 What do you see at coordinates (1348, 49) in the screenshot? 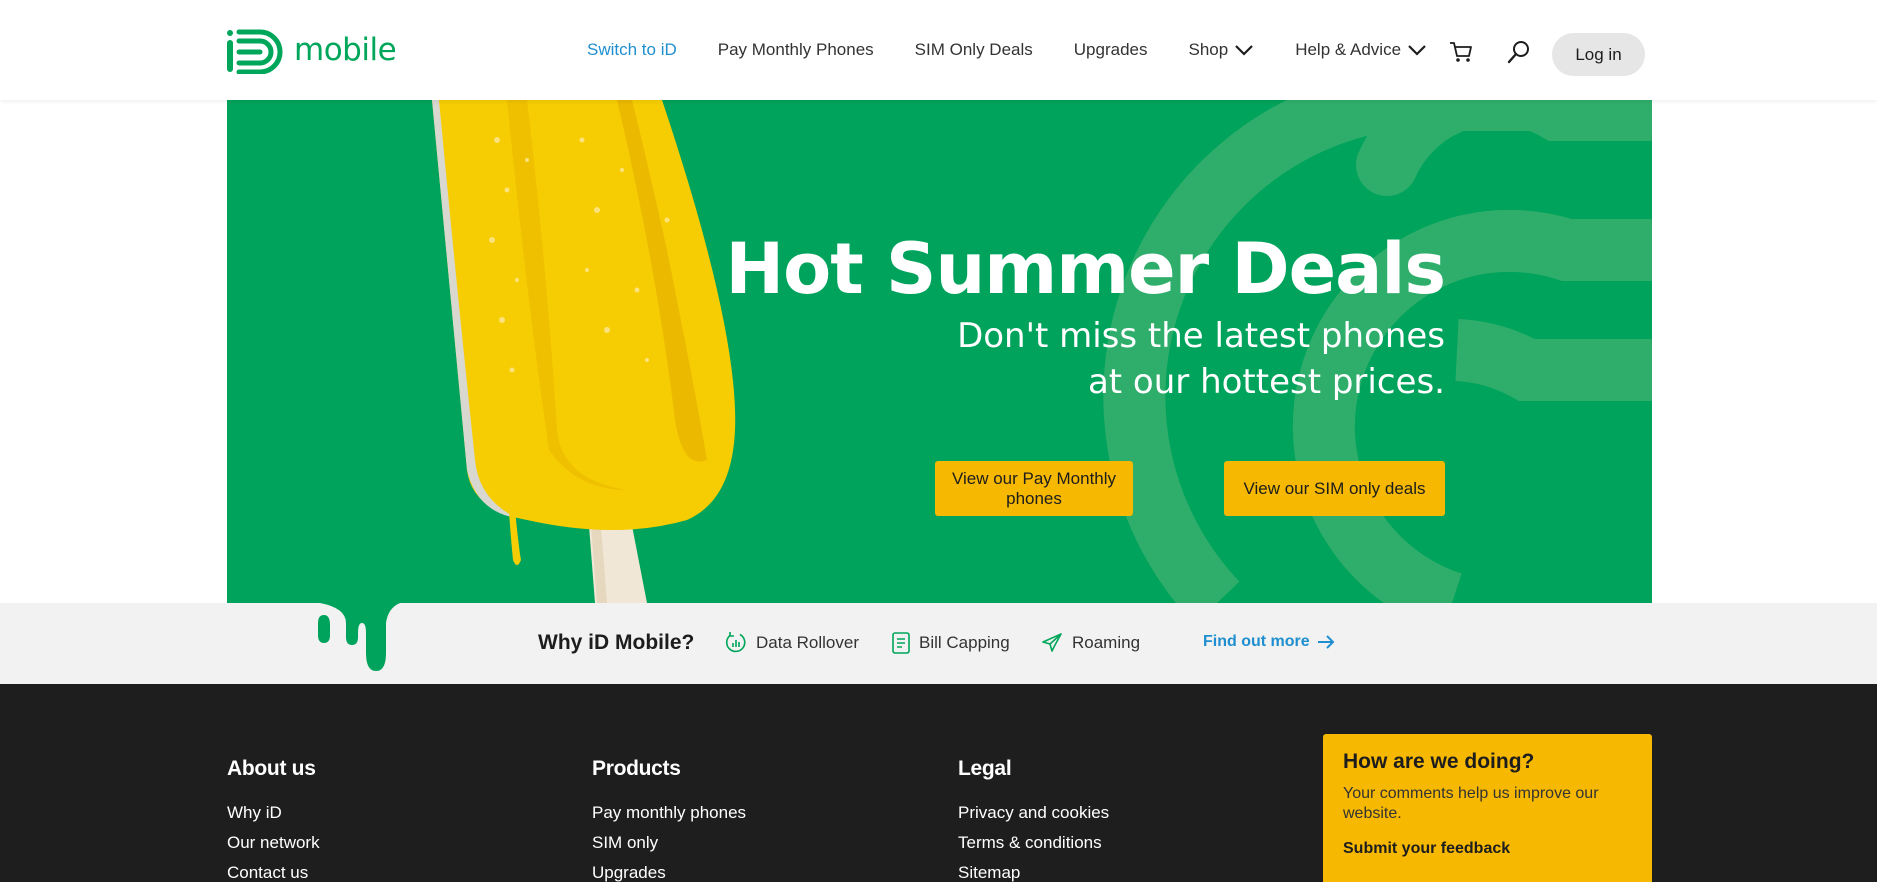
I see `nav-help-advice-label: Help & Advice` at bounding box center [1348, 49].